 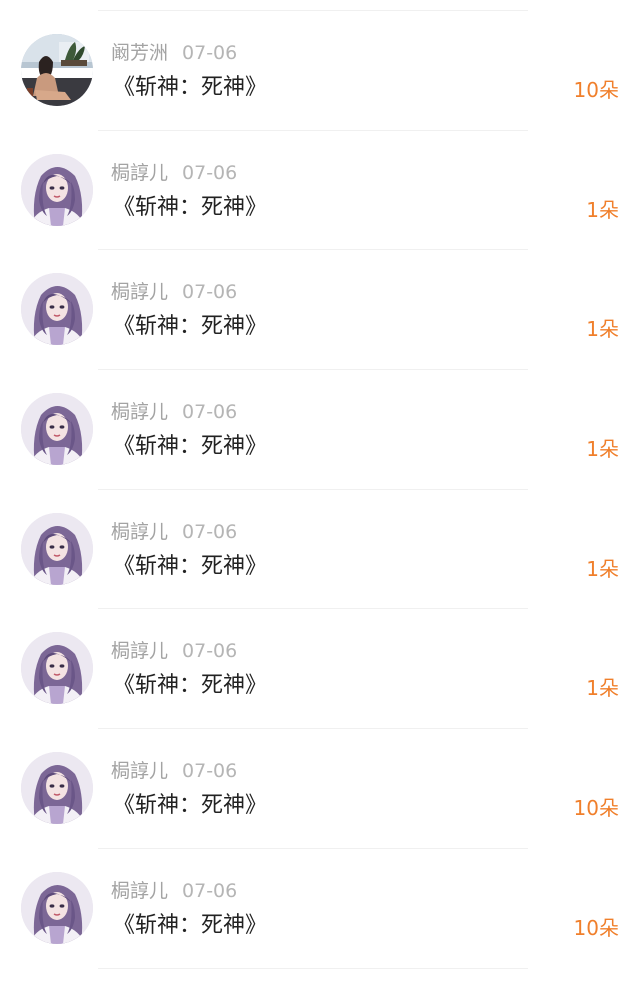 I want to click on avatar-photo-woman-sitting-icon, so click(x=57, y=70).